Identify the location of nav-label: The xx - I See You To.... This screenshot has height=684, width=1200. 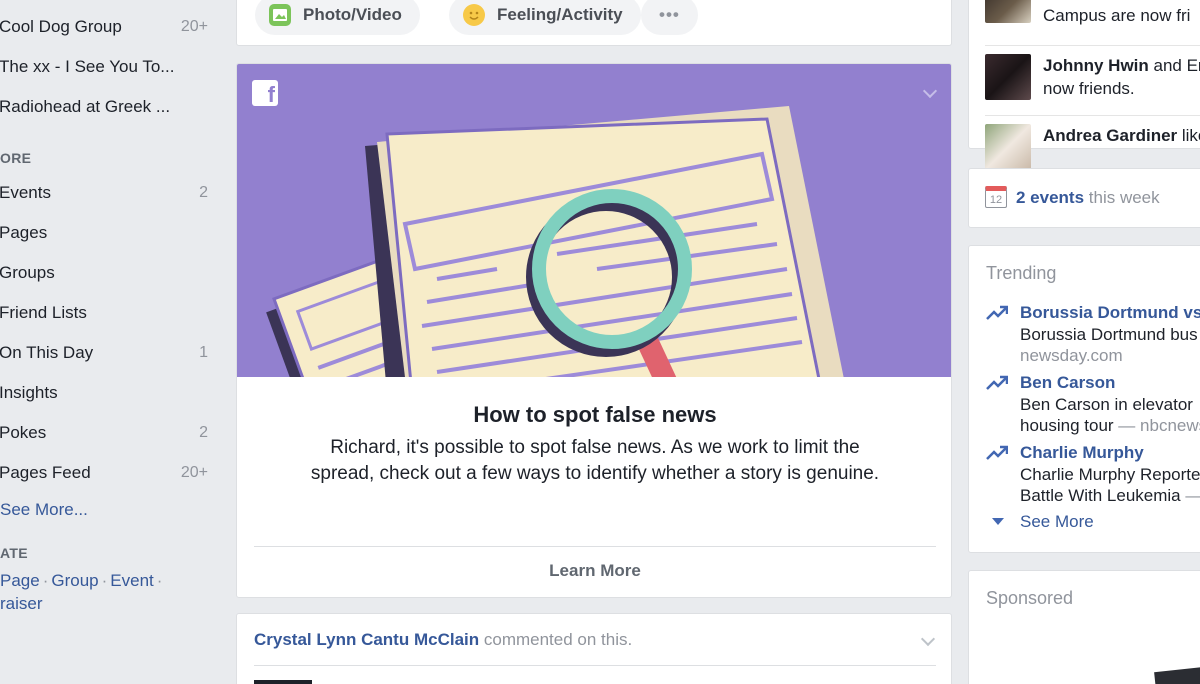
(87, 66).